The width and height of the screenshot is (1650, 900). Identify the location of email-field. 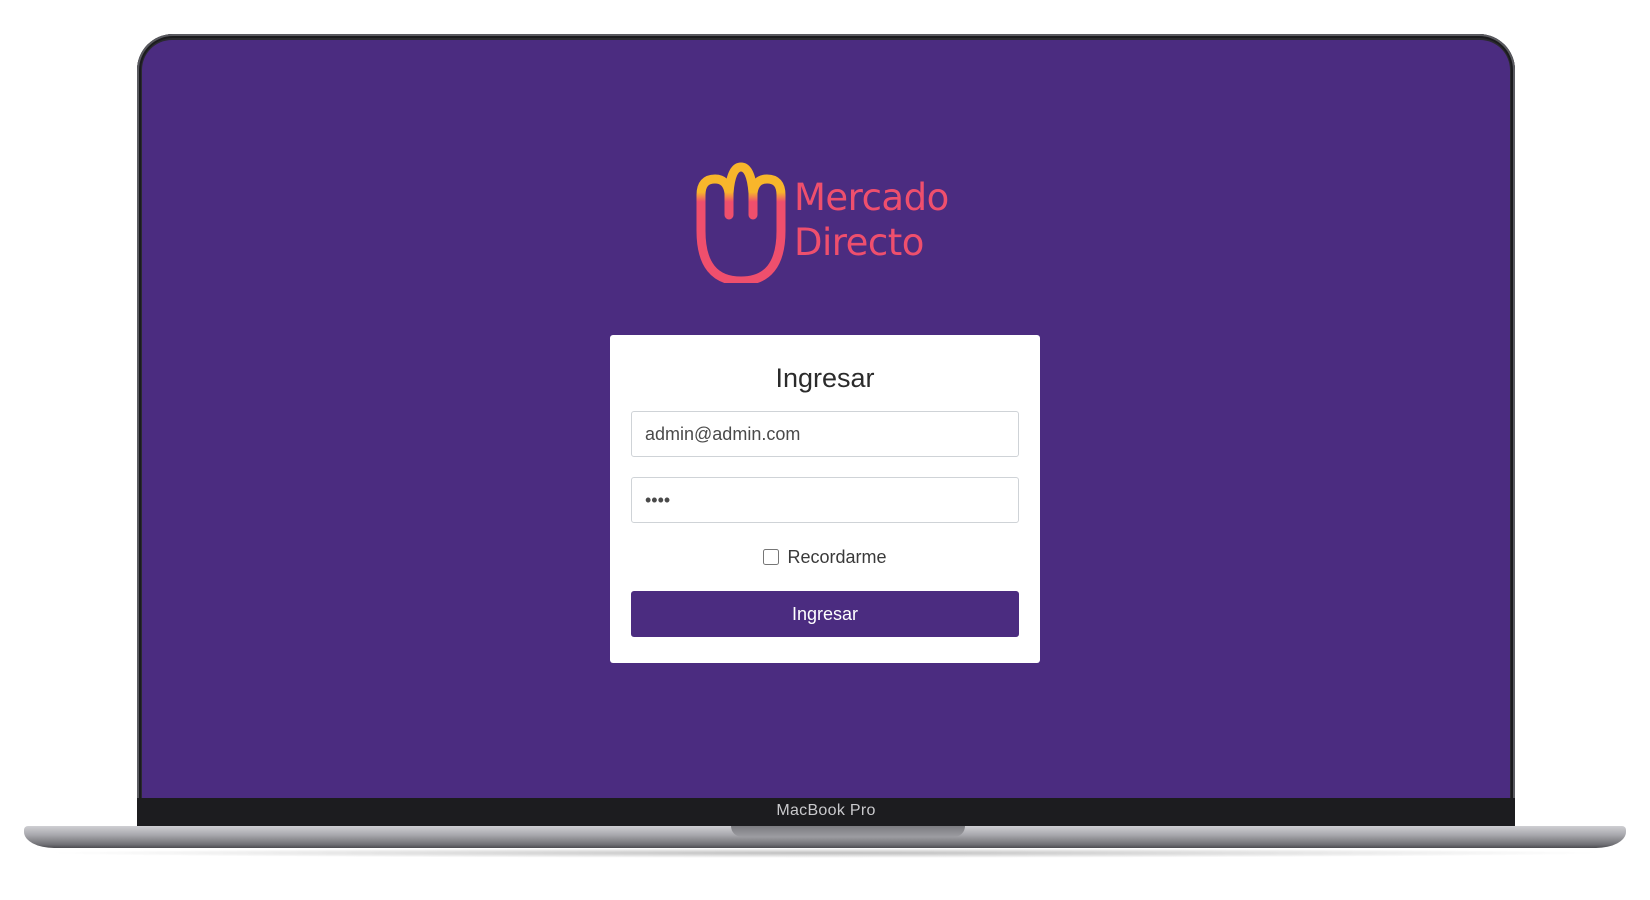
(825, 434).